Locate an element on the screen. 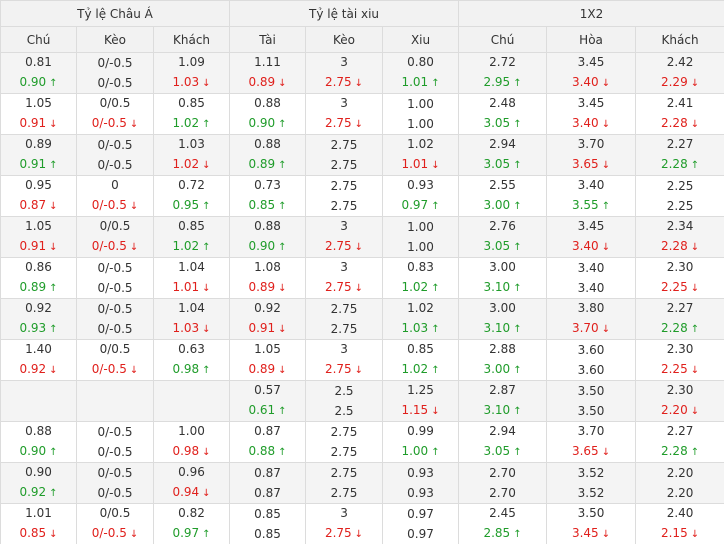  opening-odds: 3.70 is located at coordinates (591, 431).